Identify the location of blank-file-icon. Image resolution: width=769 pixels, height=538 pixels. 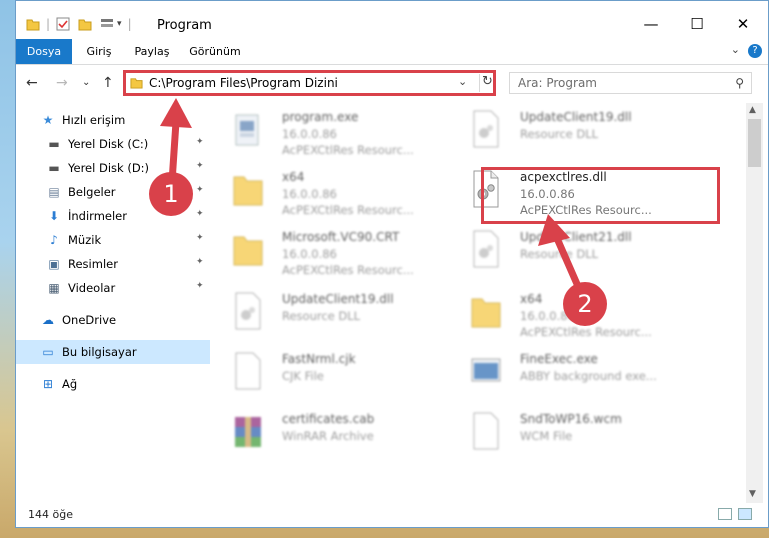
(486, 431).